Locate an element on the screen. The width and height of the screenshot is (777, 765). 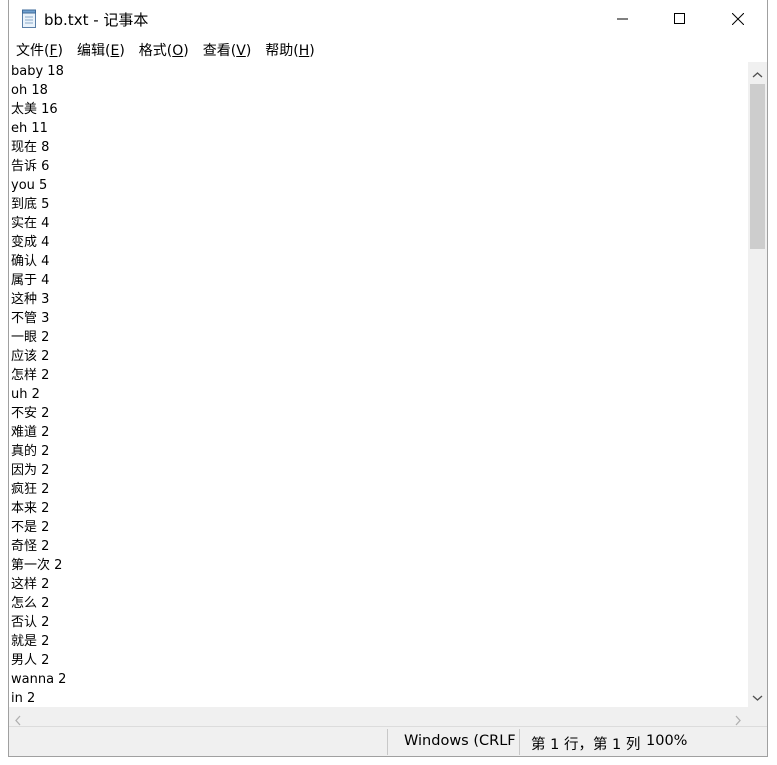
notepad-icon is located at coordinates (29, 19).